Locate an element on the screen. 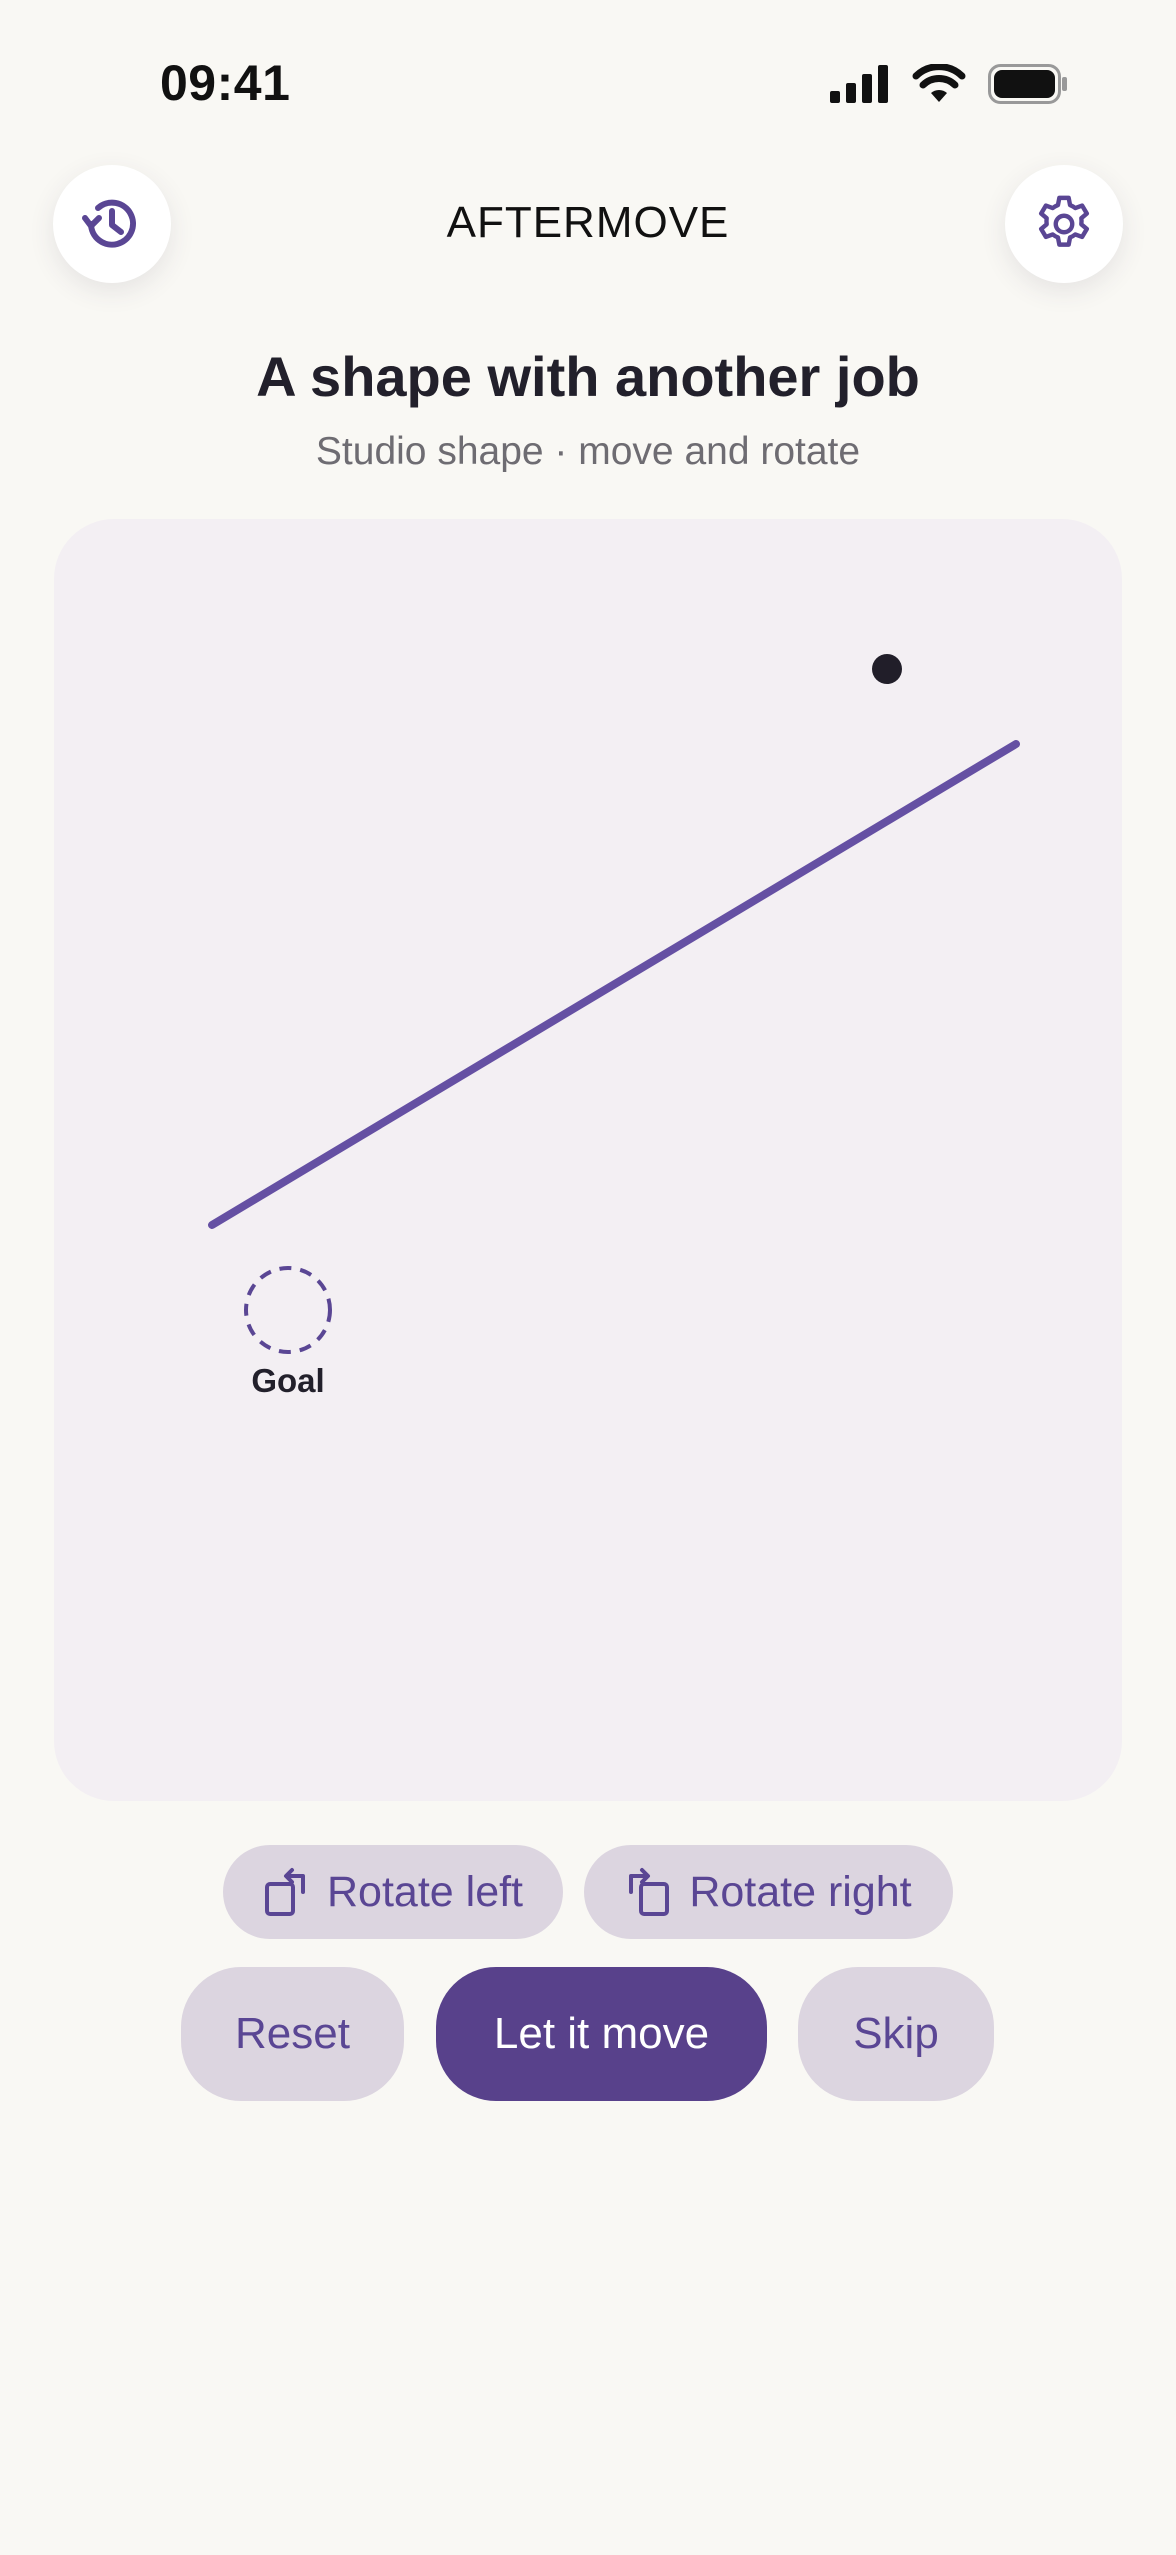  studio-shape-plank is located at coordinates (614, 984).